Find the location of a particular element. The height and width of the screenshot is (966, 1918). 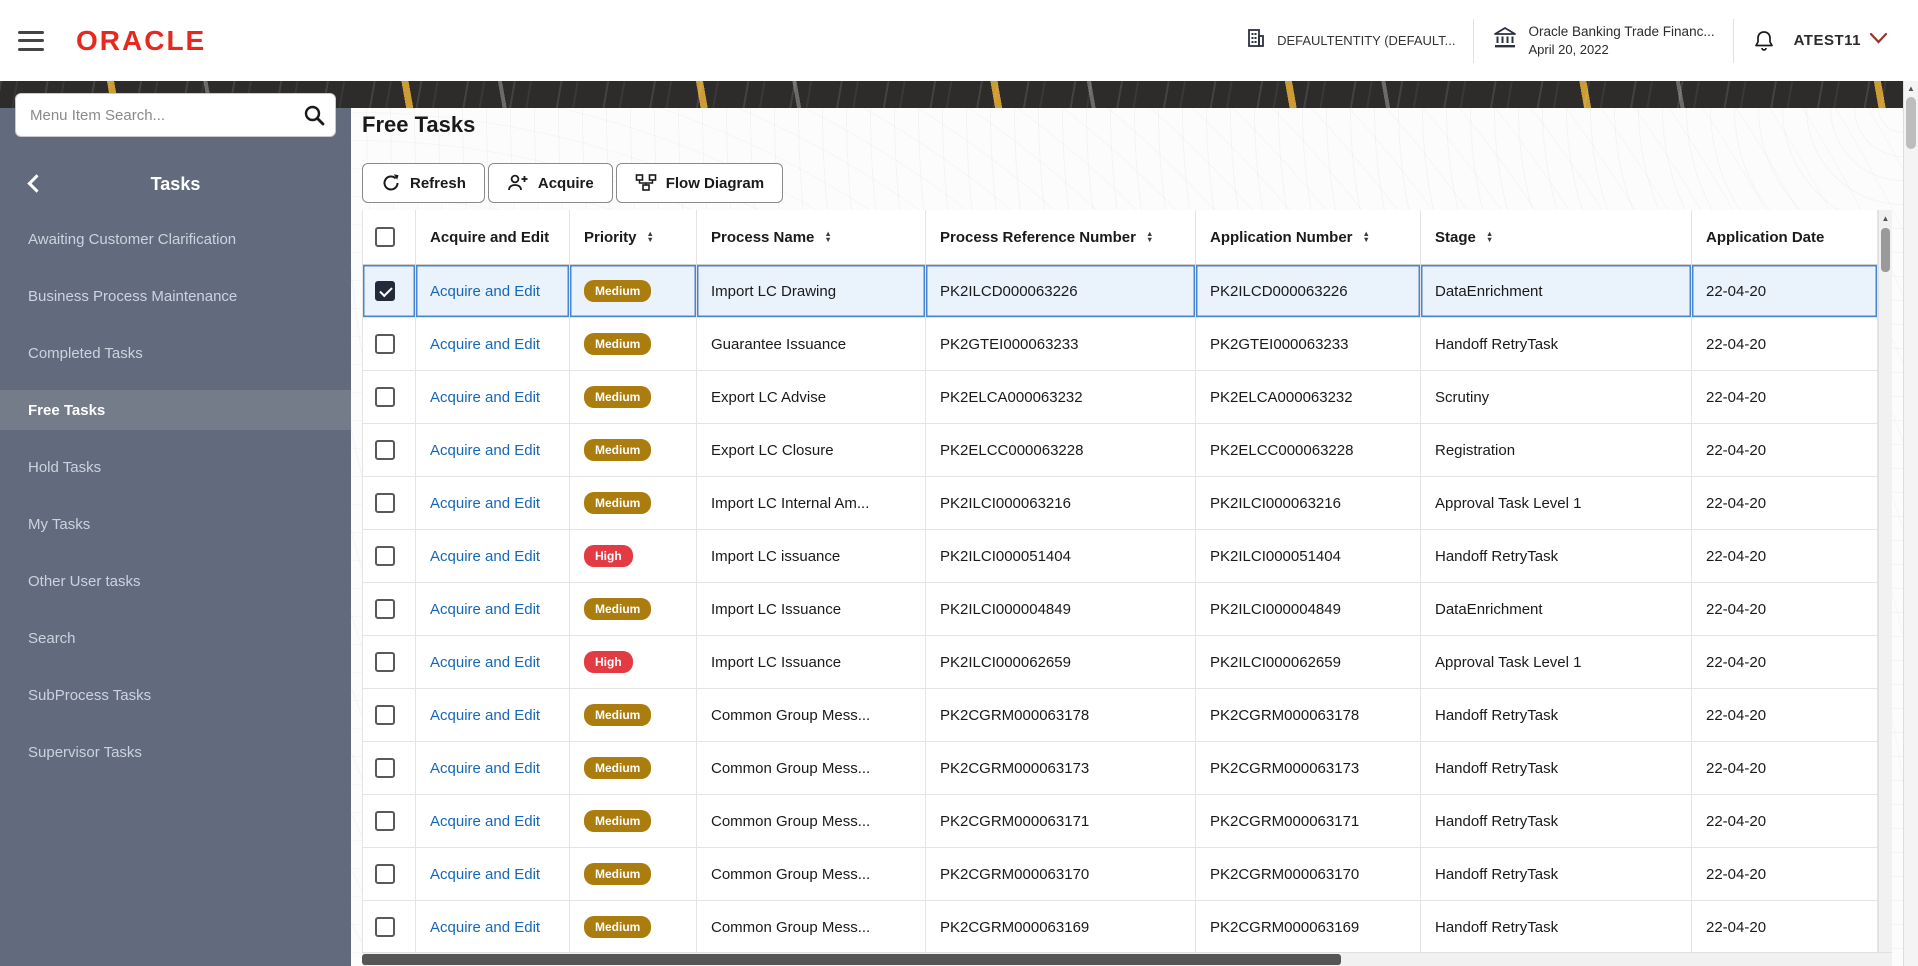

column-label: Acquire and Edit is located at coordinates (490, 237).